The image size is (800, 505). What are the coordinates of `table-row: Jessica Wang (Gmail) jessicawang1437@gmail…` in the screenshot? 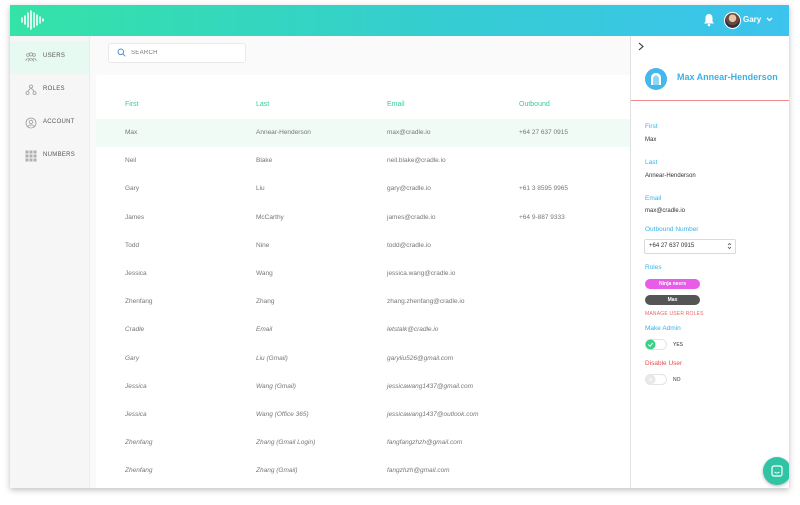 It's located at (363, 387).